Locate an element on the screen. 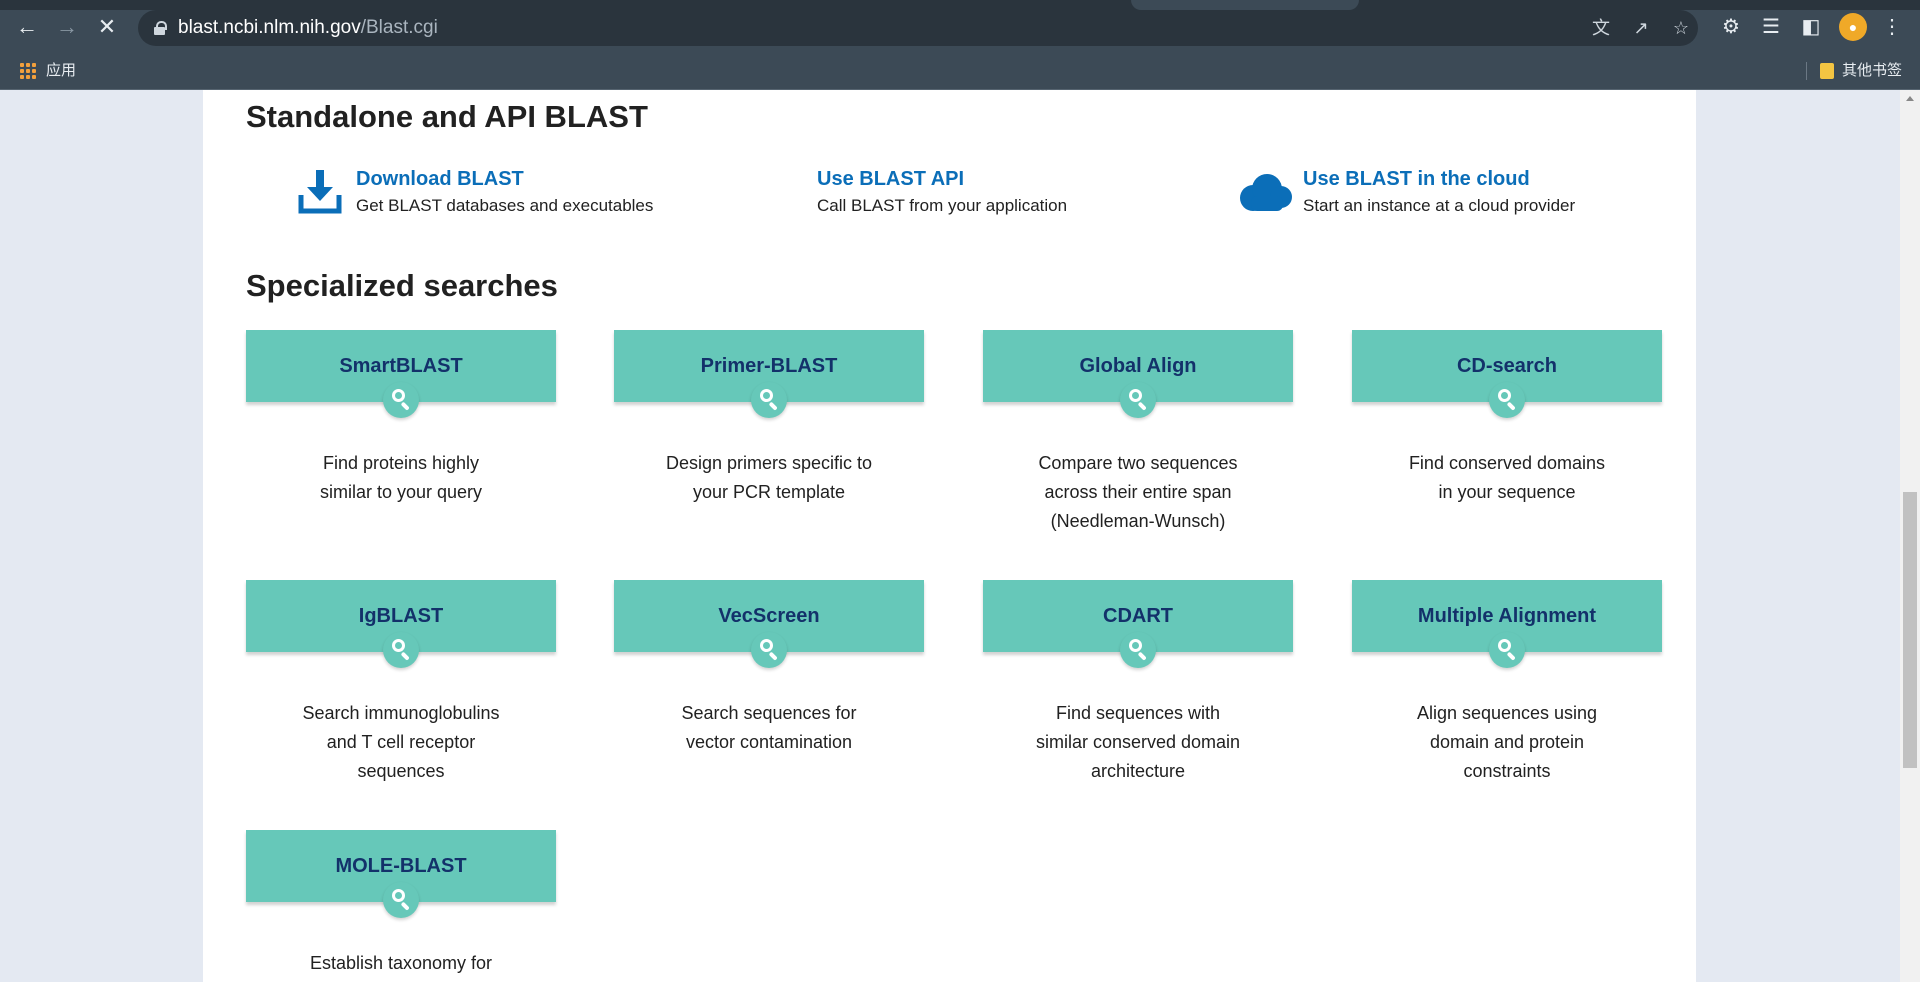 This screenshot has height=982, width=1920. share-icon: ↗ is located at coordinates (1641, 28).